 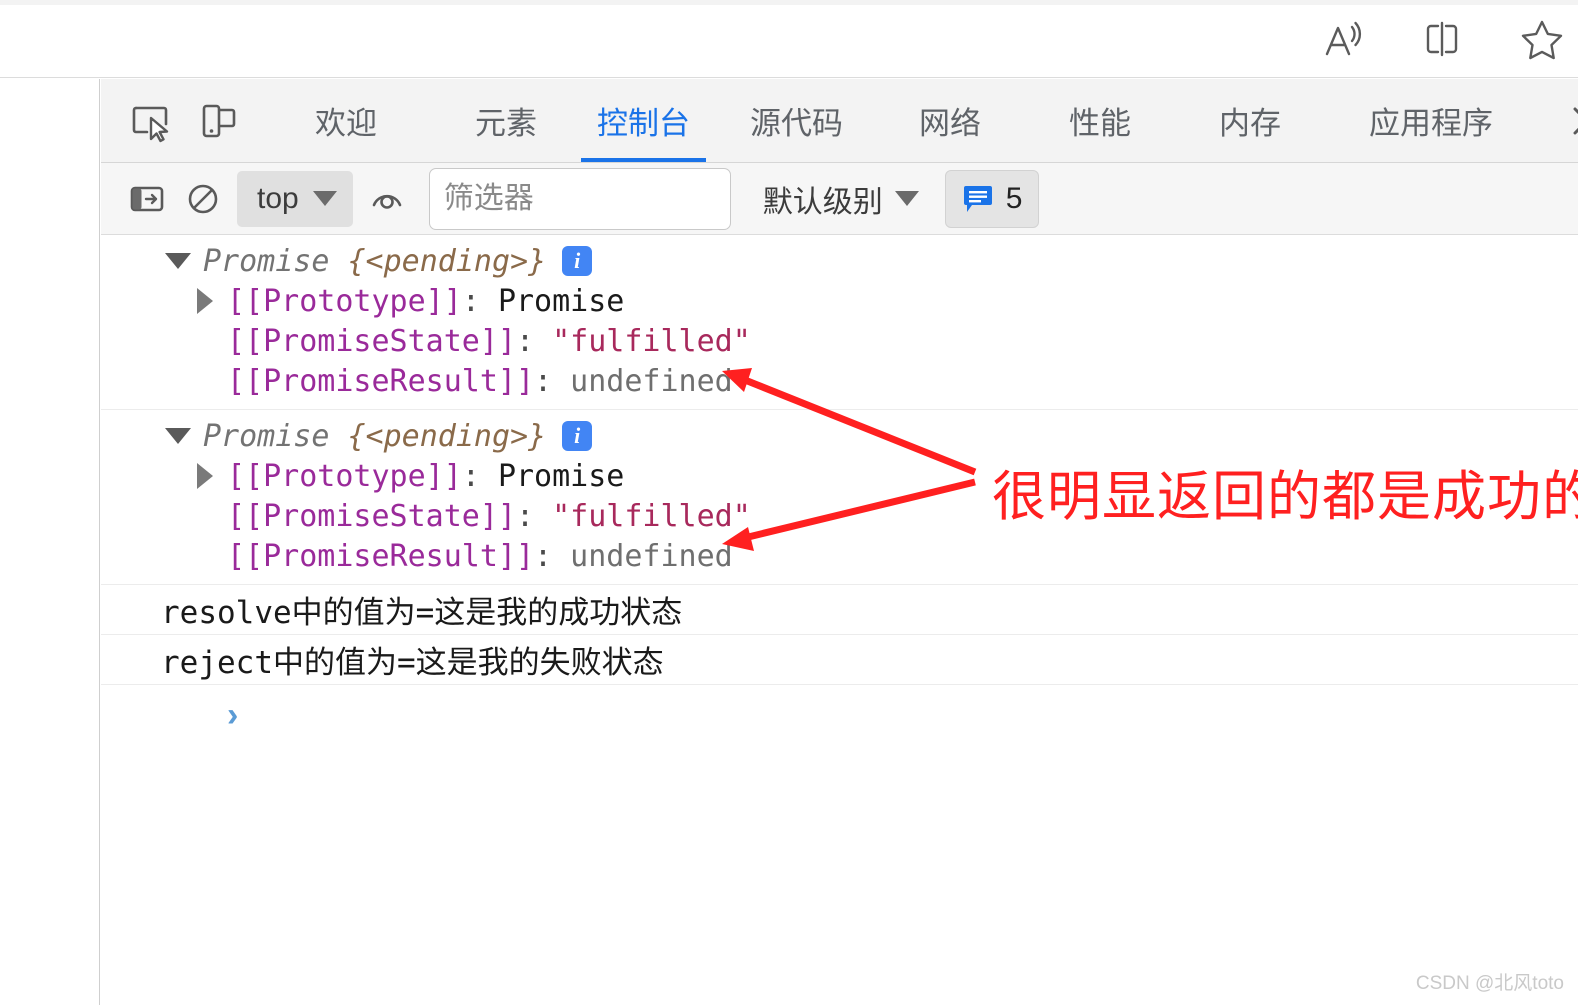 I want to click on log-level-selector: 默认级别, so click(x=841, y=199).